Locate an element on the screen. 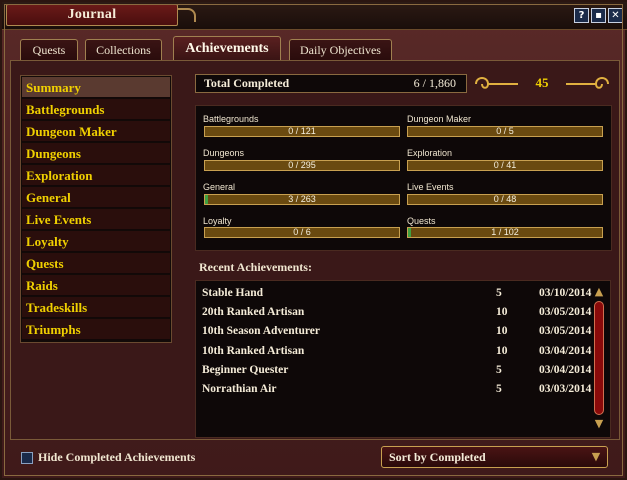 The height and width of the screenshot is (480, 627). recent-scrollbar: ▲ ▼ is located at coordinates (599, 359).